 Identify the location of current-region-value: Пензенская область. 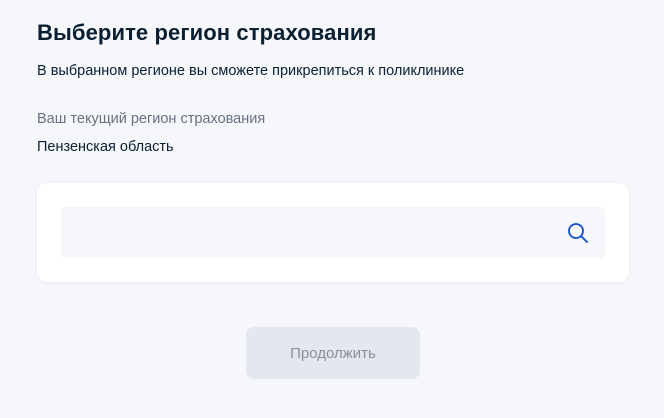
(105, 147).